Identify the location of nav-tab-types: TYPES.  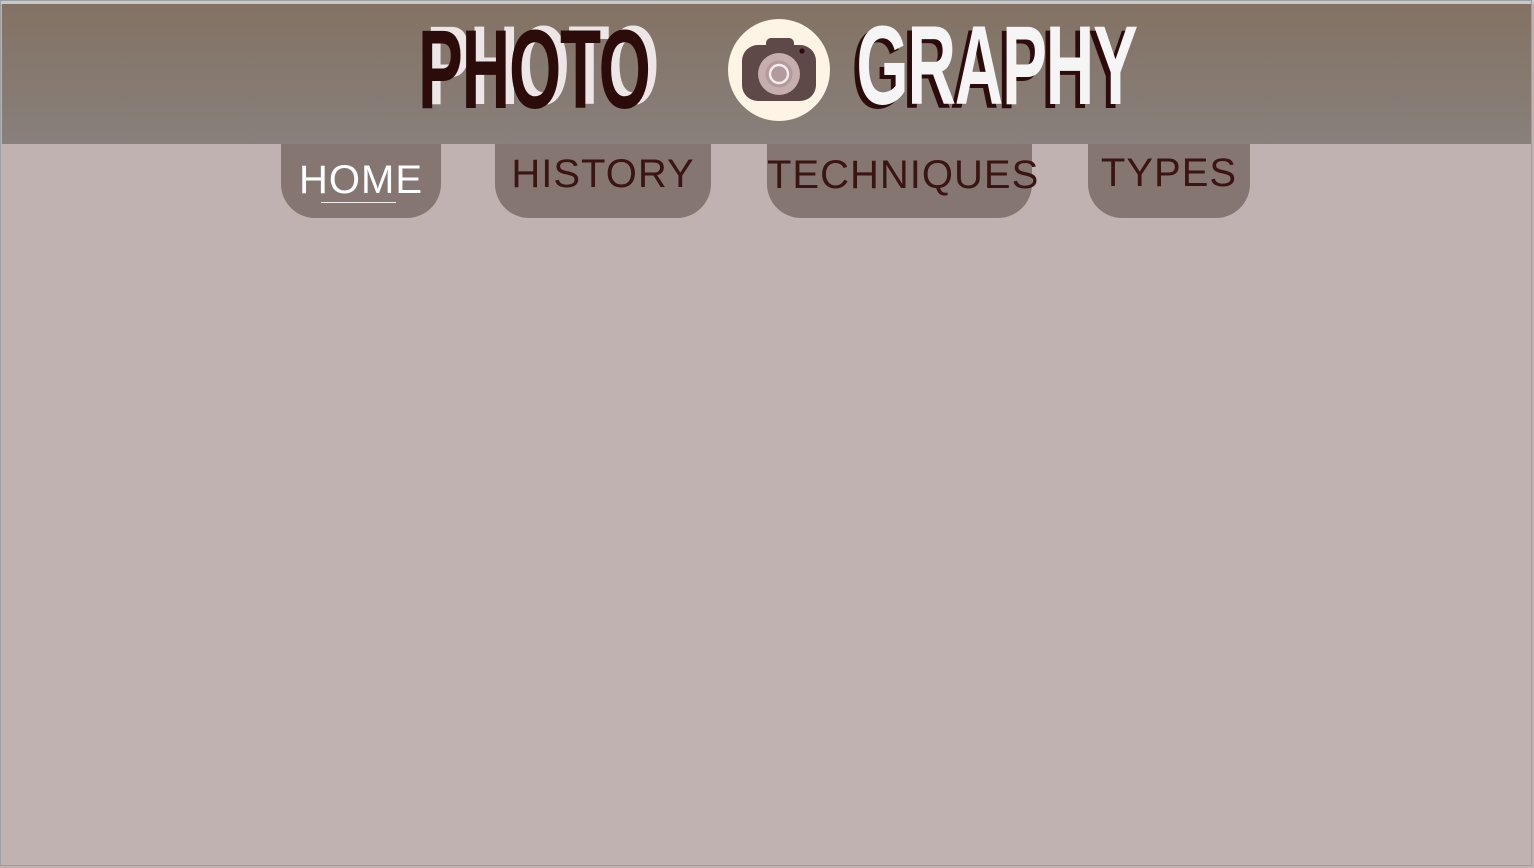
(1169, 181).